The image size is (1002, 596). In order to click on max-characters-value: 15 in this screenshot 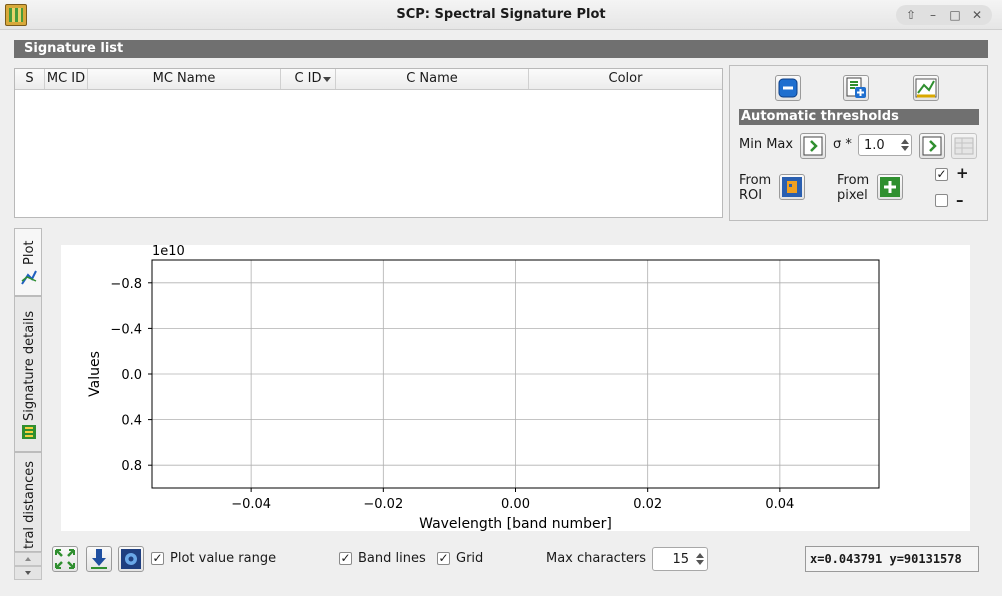, I will do `click(680, 559)`.